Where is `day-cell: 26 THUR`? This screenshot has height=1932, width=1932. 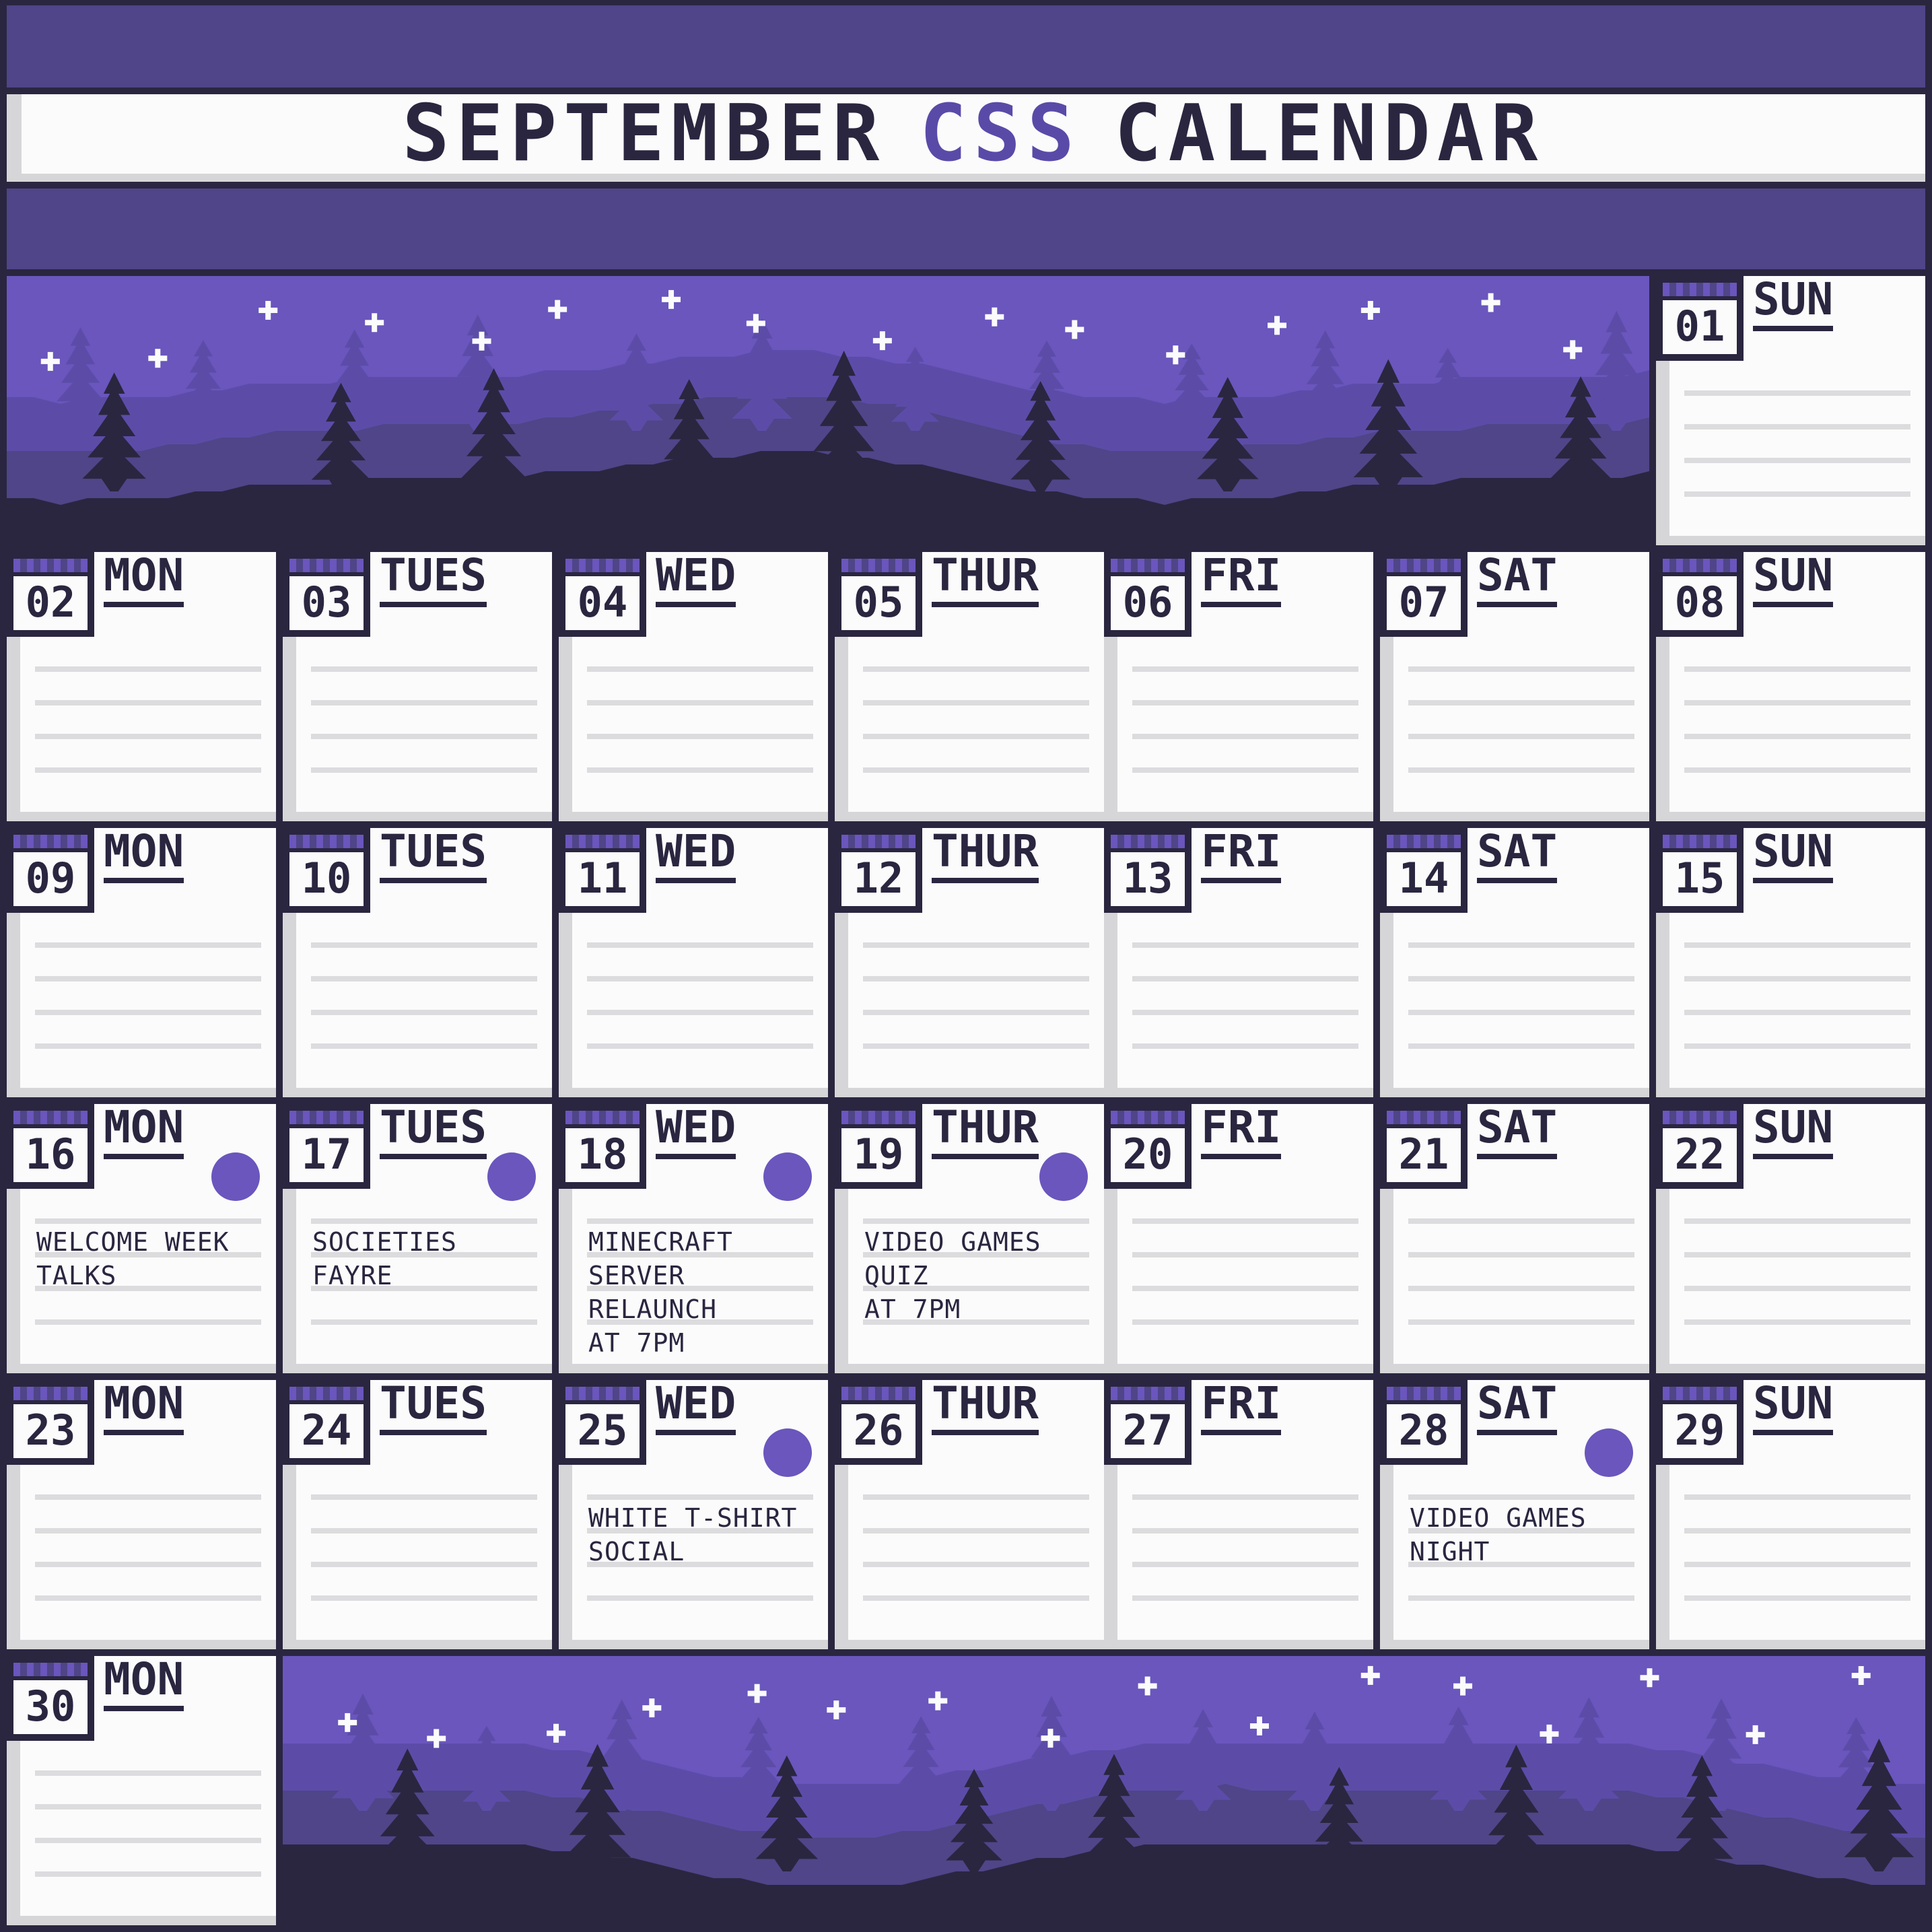
day-cell: 26 THUR is located at coordinates (969, 1514).